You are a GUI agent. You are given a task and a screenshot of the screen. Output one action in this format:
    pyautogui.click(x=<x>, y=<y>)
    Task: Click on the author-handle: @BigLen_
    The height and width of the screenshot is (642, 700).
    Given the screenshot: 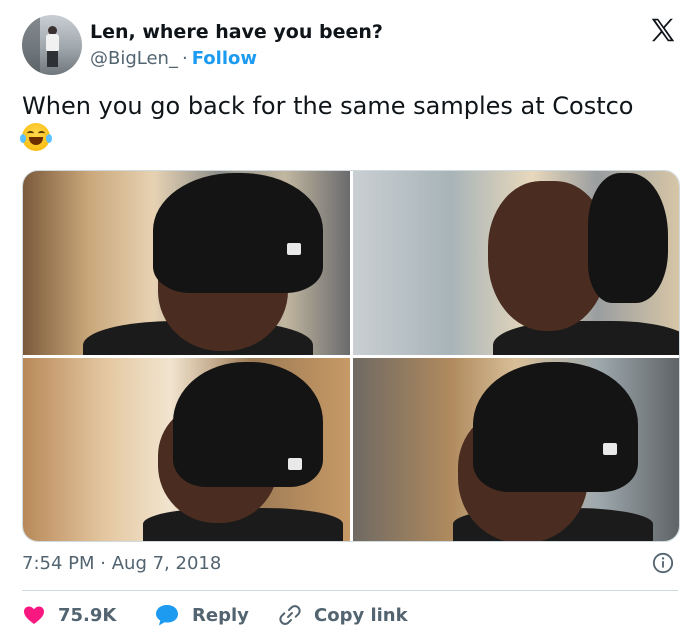 What is the action you would take?
    pyautogui.click(x=134, y=58)
    